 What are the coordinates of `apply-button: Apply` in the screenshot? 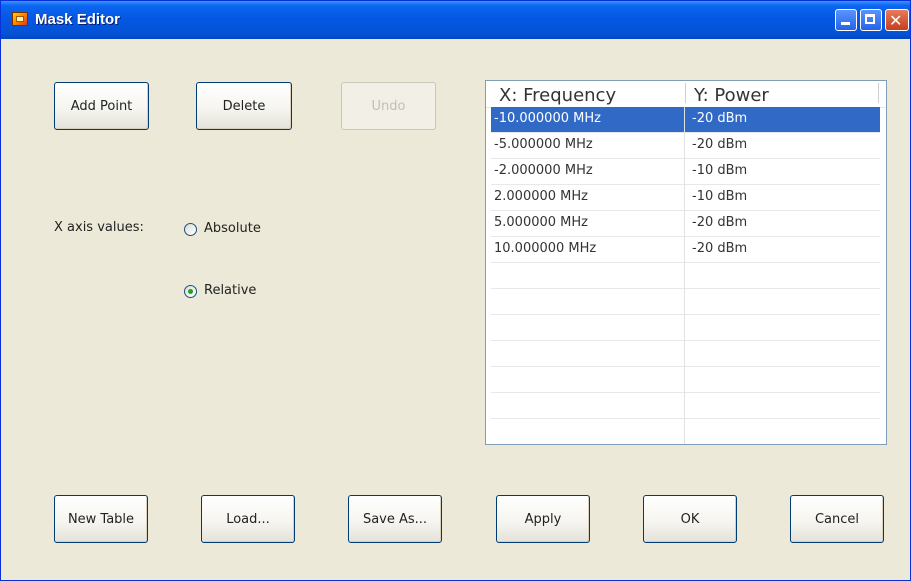 It's located at (543, 519).